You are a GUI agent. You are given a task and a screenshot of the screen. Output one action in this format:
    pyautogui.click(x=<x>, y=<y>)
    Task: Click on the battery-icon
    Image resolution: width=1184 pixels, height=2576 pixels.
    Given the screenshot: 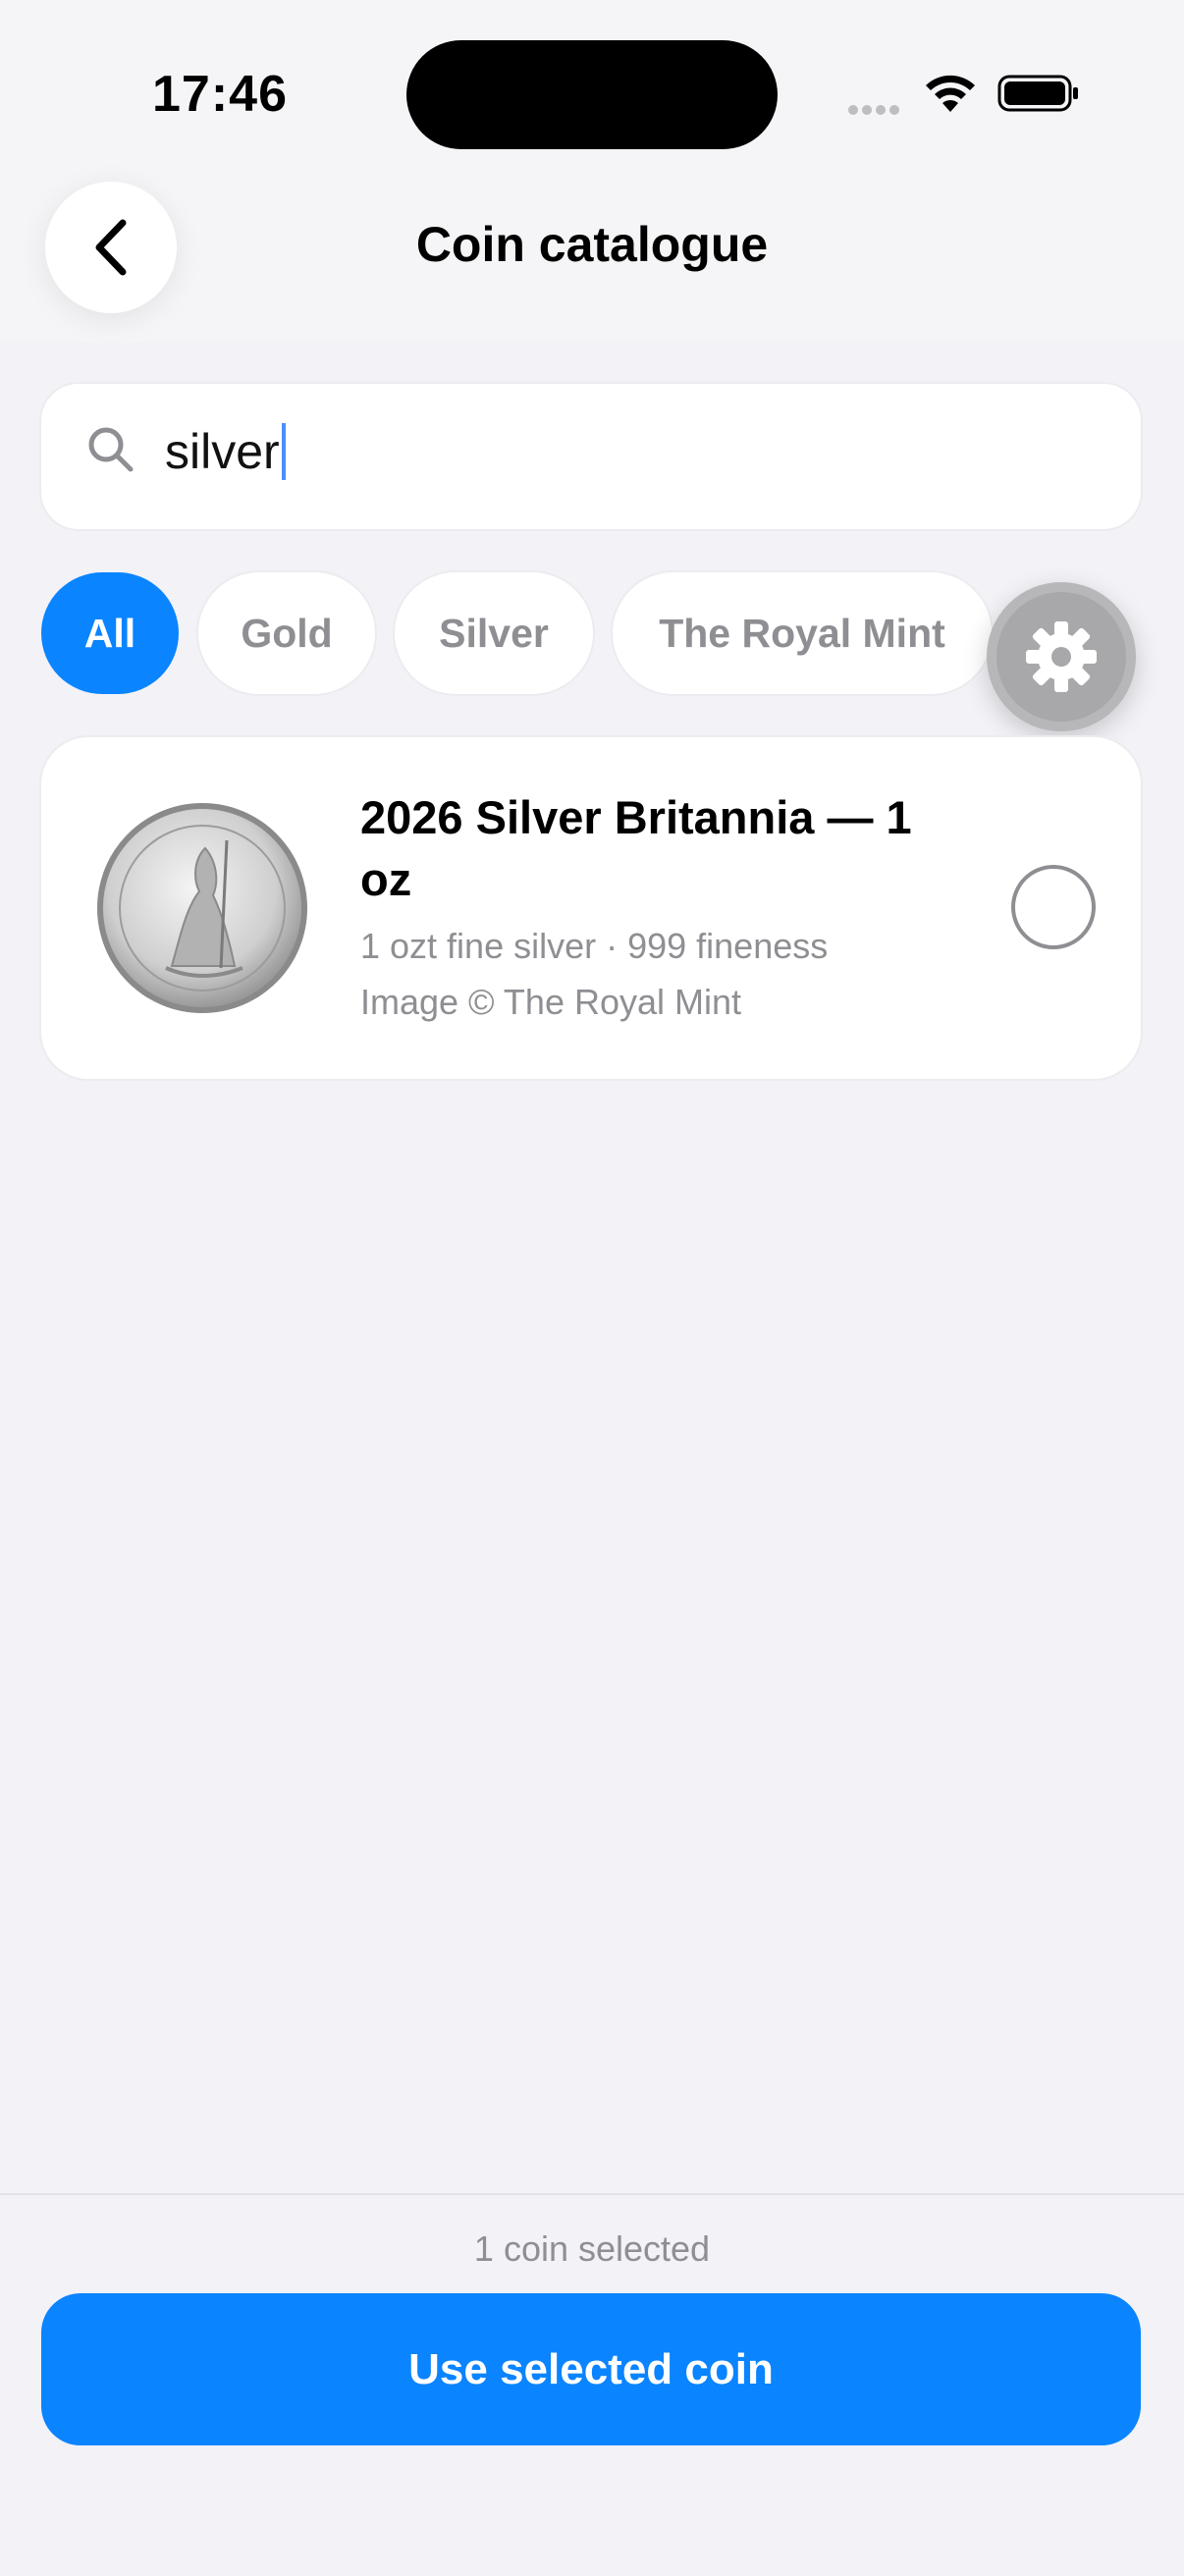 What is the action you would take?
    pyautogui.click(x=1038, y=96)
    